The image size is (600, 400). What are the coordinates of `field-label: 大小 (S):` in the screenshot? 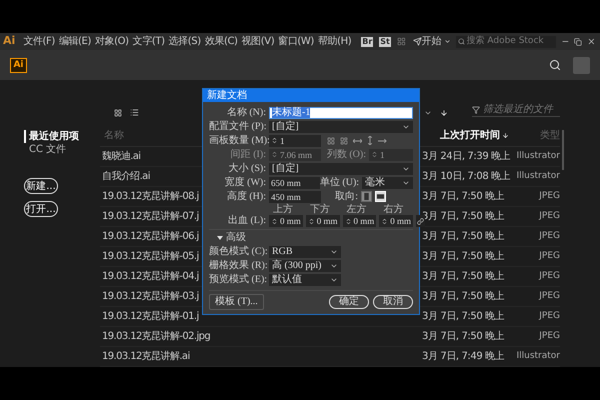 It's located at (247, 168).